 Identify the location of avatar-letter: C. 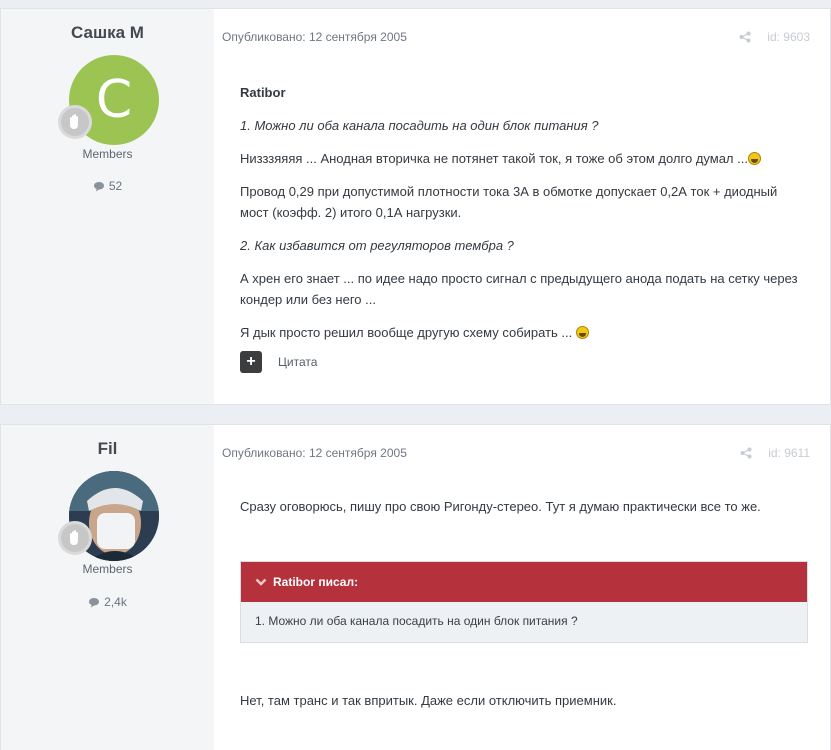
(114, 100).